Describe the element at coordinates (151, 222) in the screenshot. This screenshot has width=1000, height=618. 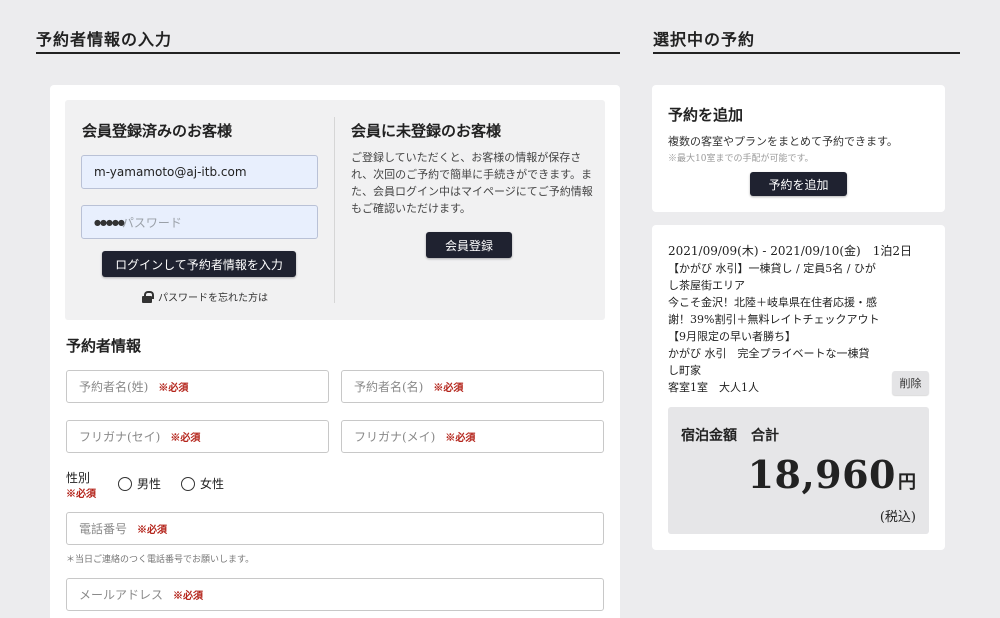
I see `password-placeholder: パスワード` at that location.